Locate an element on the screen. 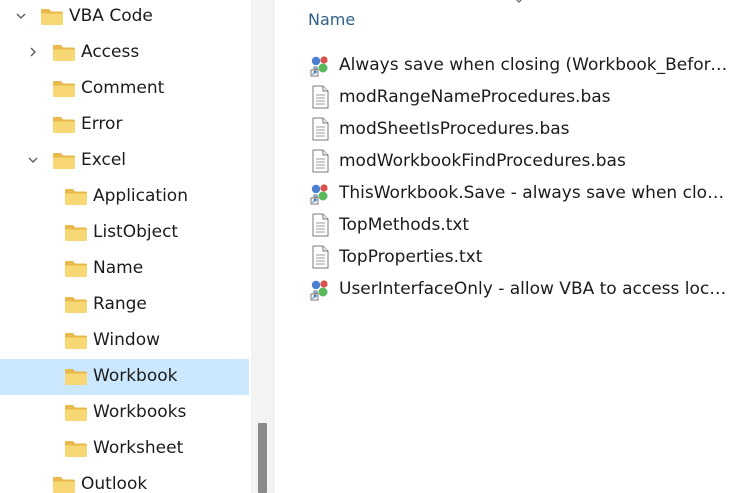 The width and height of the screenshot is (729, 493). tree-item-comment: Comment is located at coordinates (124, 89).